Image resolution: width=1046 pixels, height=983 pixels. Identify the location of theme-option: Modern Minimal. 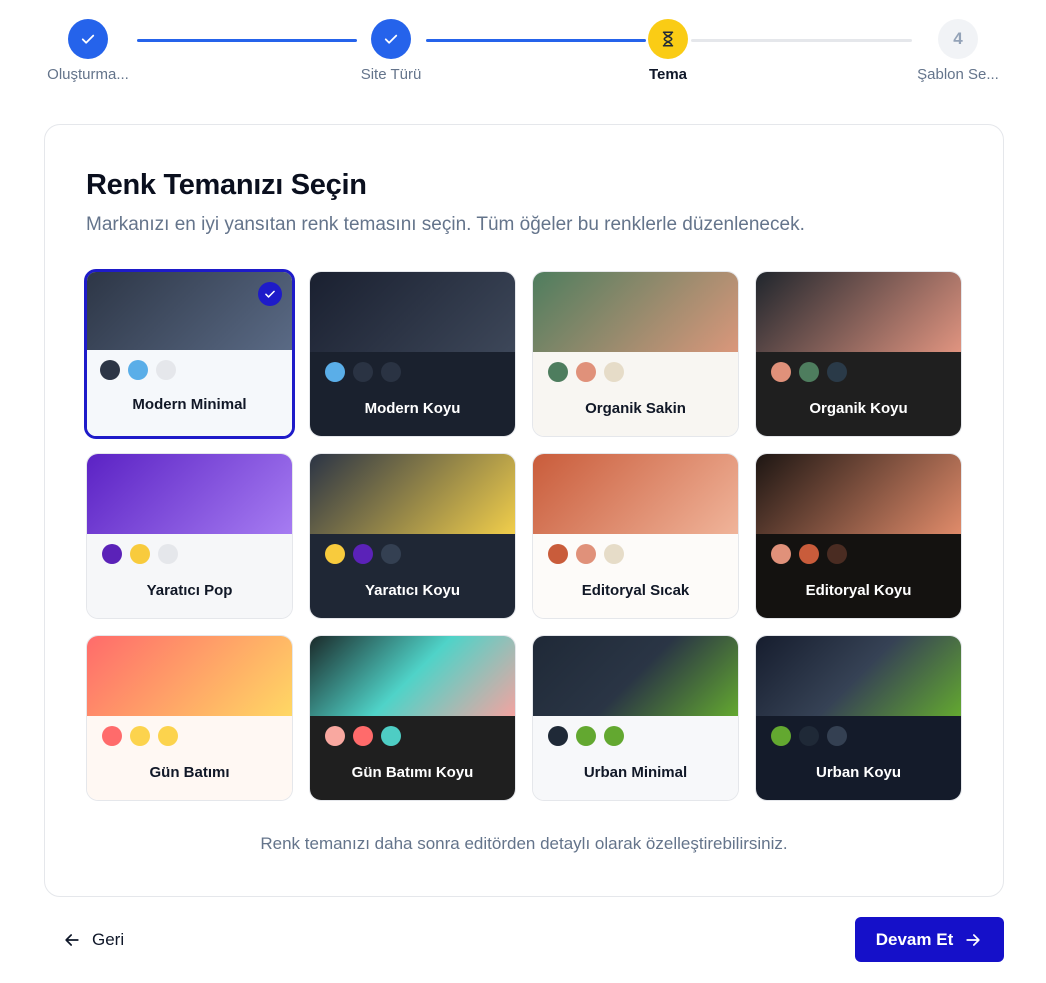
(189, 354).